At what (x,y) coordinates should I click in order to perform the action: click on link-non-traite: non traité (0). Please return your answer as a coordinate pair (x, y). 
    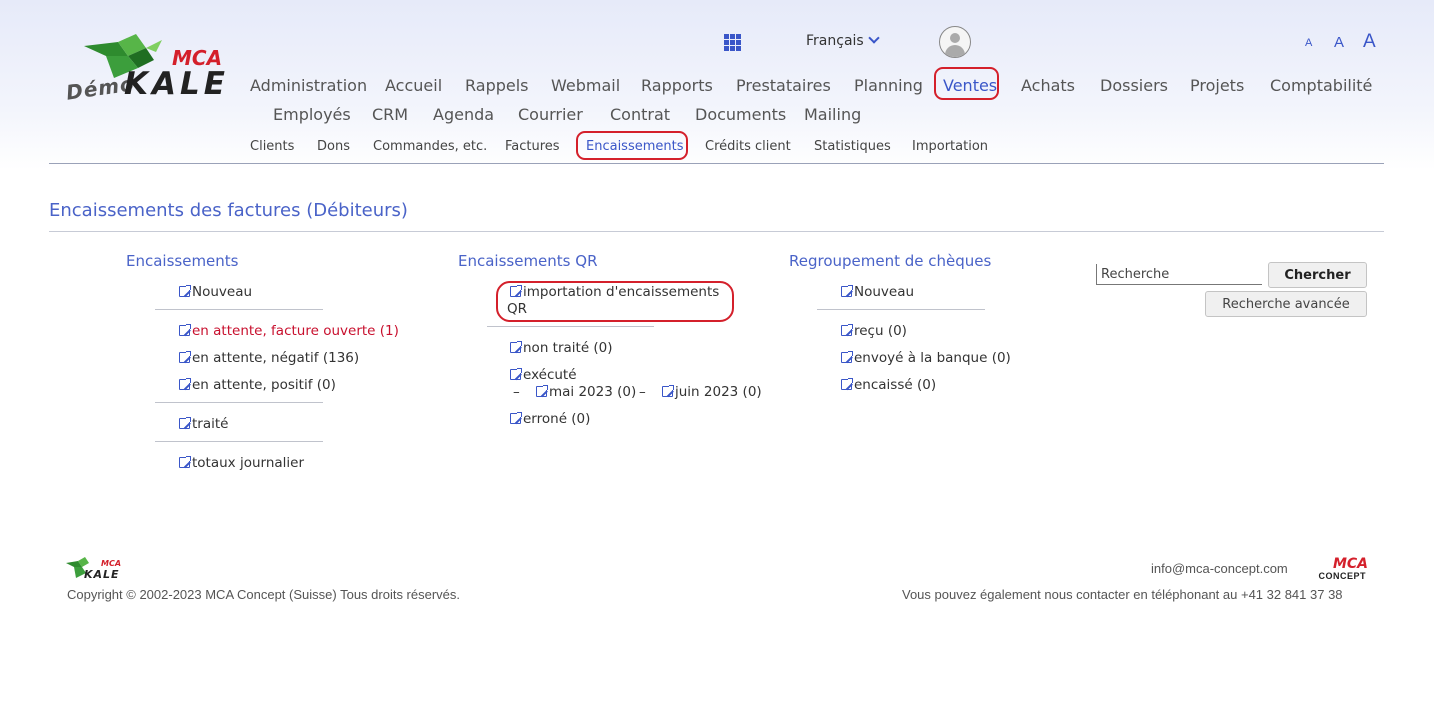
    Looking at the image, I should click on (561, 348).